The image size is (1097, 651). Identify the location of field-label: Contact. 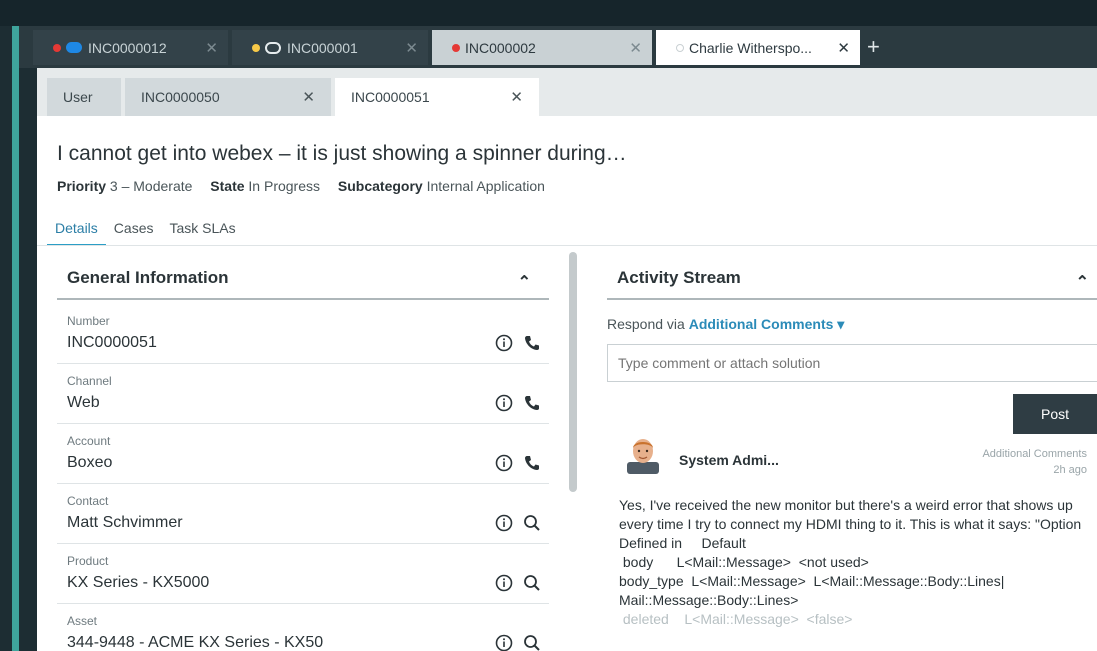
(88, 501).